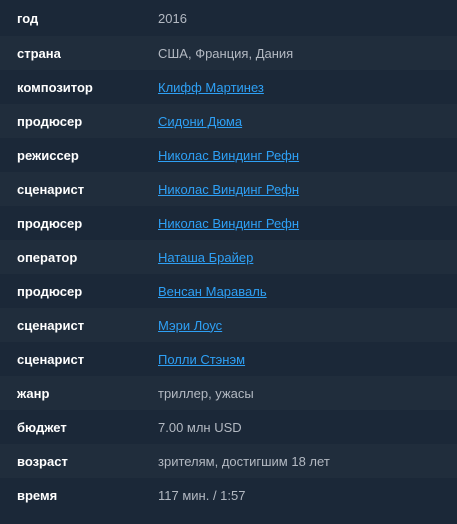 The width and height of the screenshot is (457, 524). I want to click on info-row-producer: продюсер Николас Виндинг Рефн, so click(228, 223).